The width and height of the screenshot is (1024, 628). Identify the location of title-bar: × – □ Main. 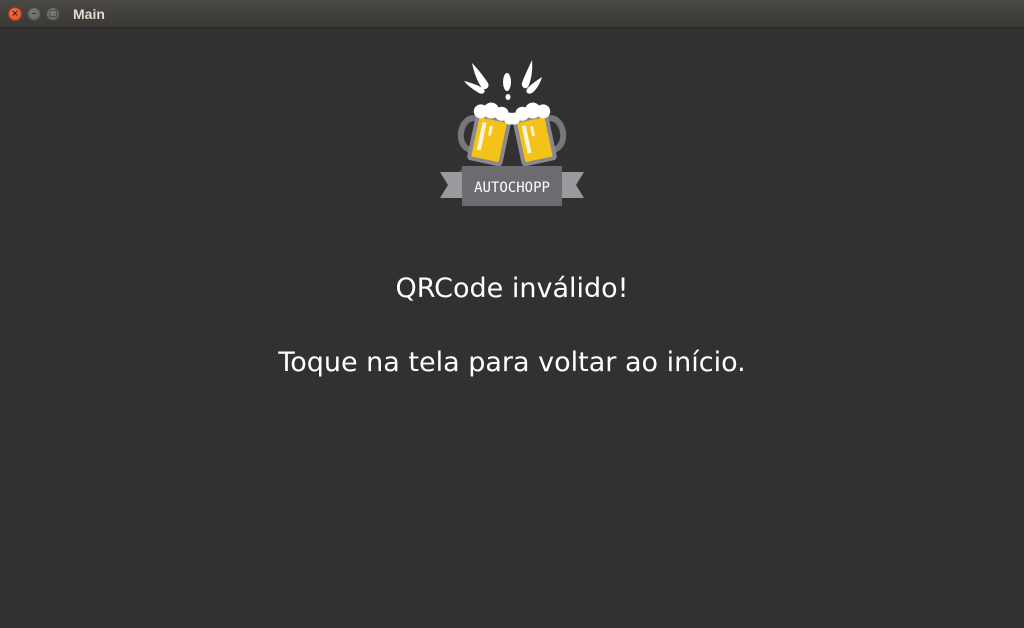
(512, 14).